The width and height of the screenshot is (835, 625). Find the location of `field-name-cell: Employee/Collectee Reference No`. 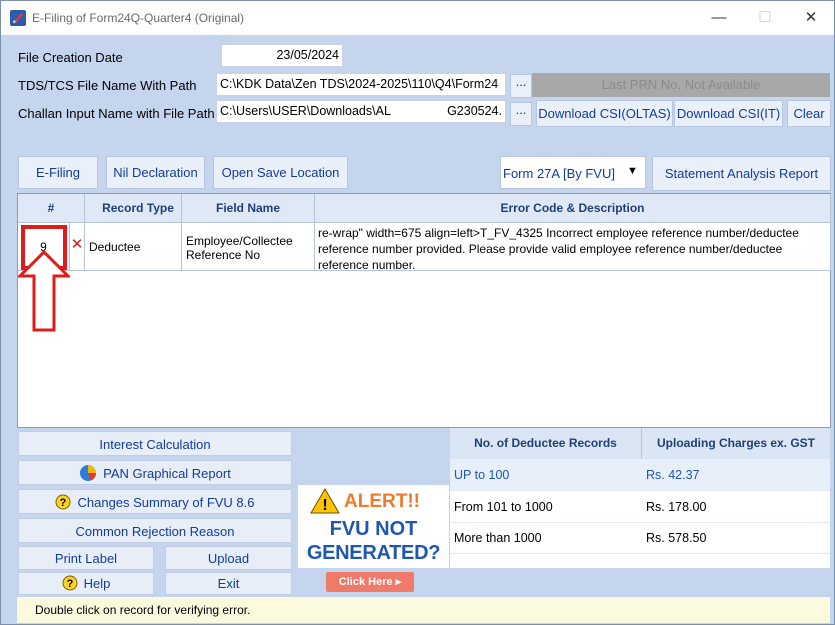

field-name-cell: Employee/Collectee Reference No is located at coordinates (248, 247).